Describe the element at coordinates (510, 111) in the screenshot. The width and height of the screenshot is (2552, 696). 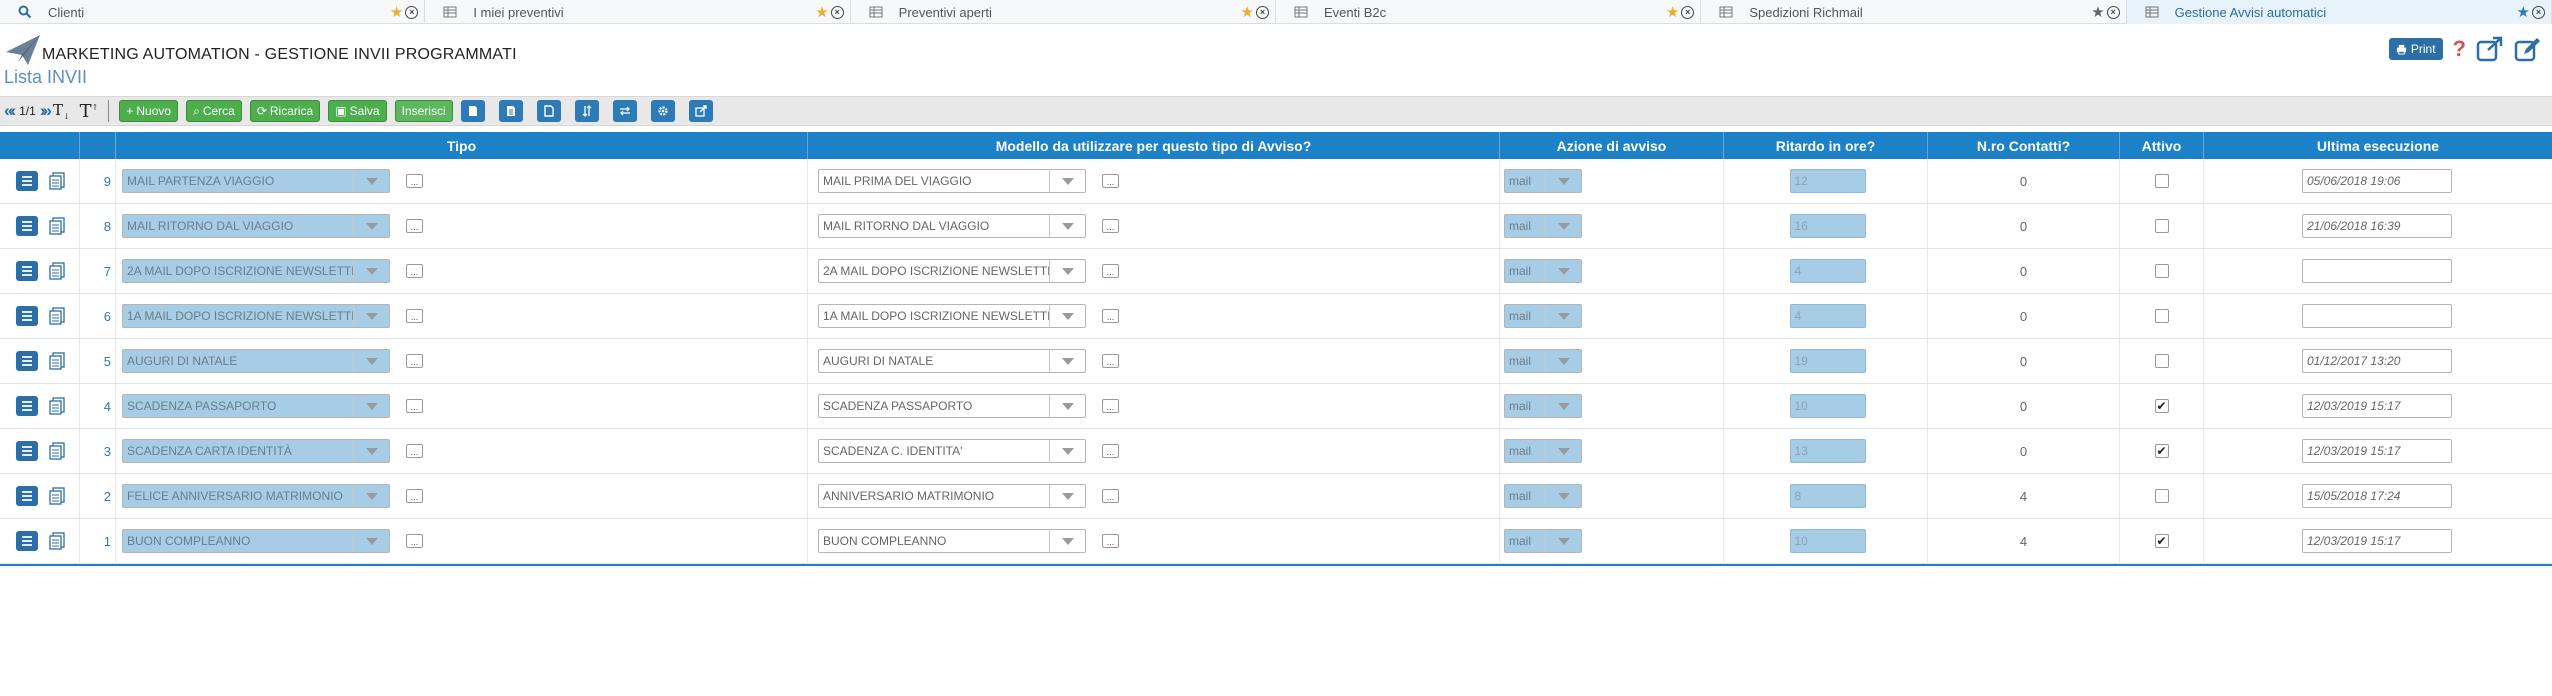
I see `file-text-icon` at that location.